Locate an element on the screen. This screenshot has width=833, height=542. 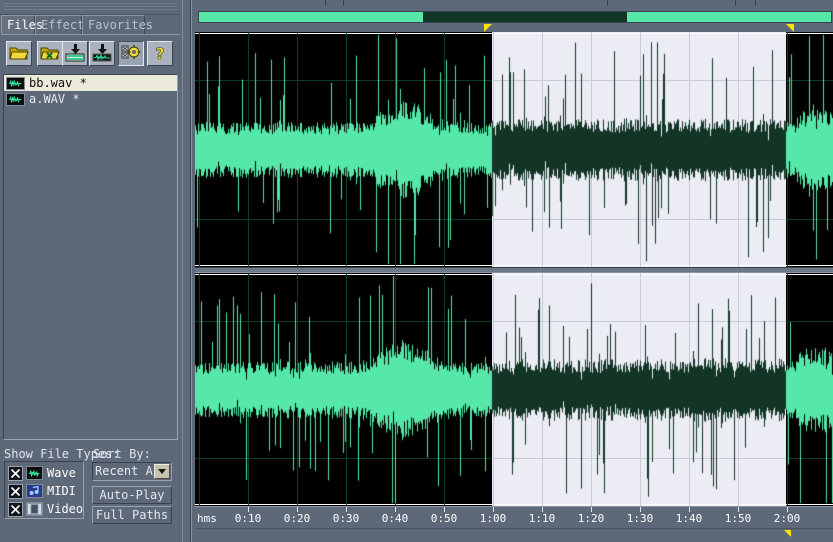
close-folder-button is located at coordinates (50, 53).